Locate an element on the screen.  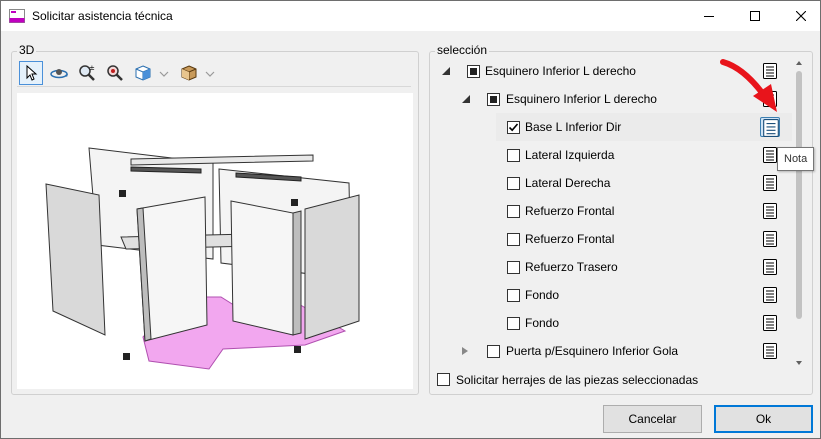
scroll-down-icon is located at coordinates (799, 363).